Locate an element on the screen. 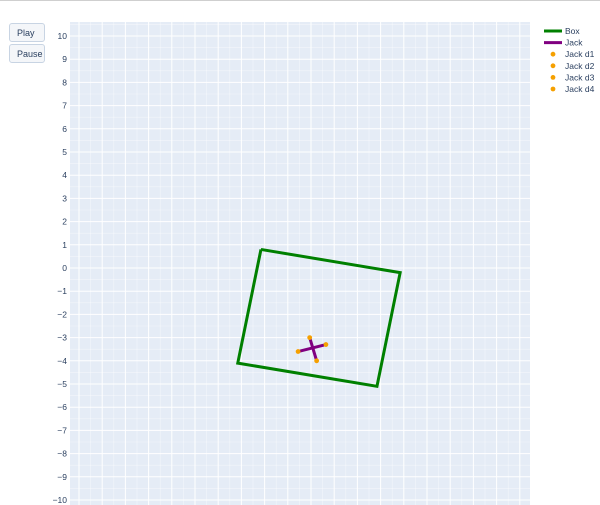  y-tick-label: −4 is located at coordinates (62, 361).